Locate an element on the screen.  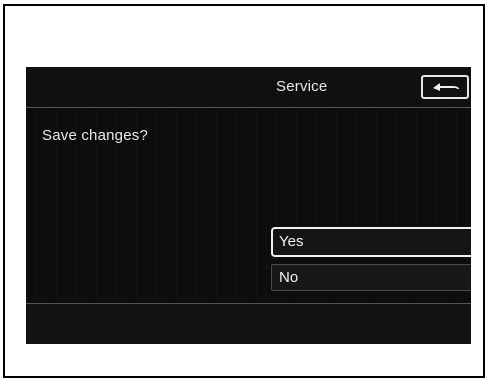
screen-title: Service is located at coordinates (302, 86).